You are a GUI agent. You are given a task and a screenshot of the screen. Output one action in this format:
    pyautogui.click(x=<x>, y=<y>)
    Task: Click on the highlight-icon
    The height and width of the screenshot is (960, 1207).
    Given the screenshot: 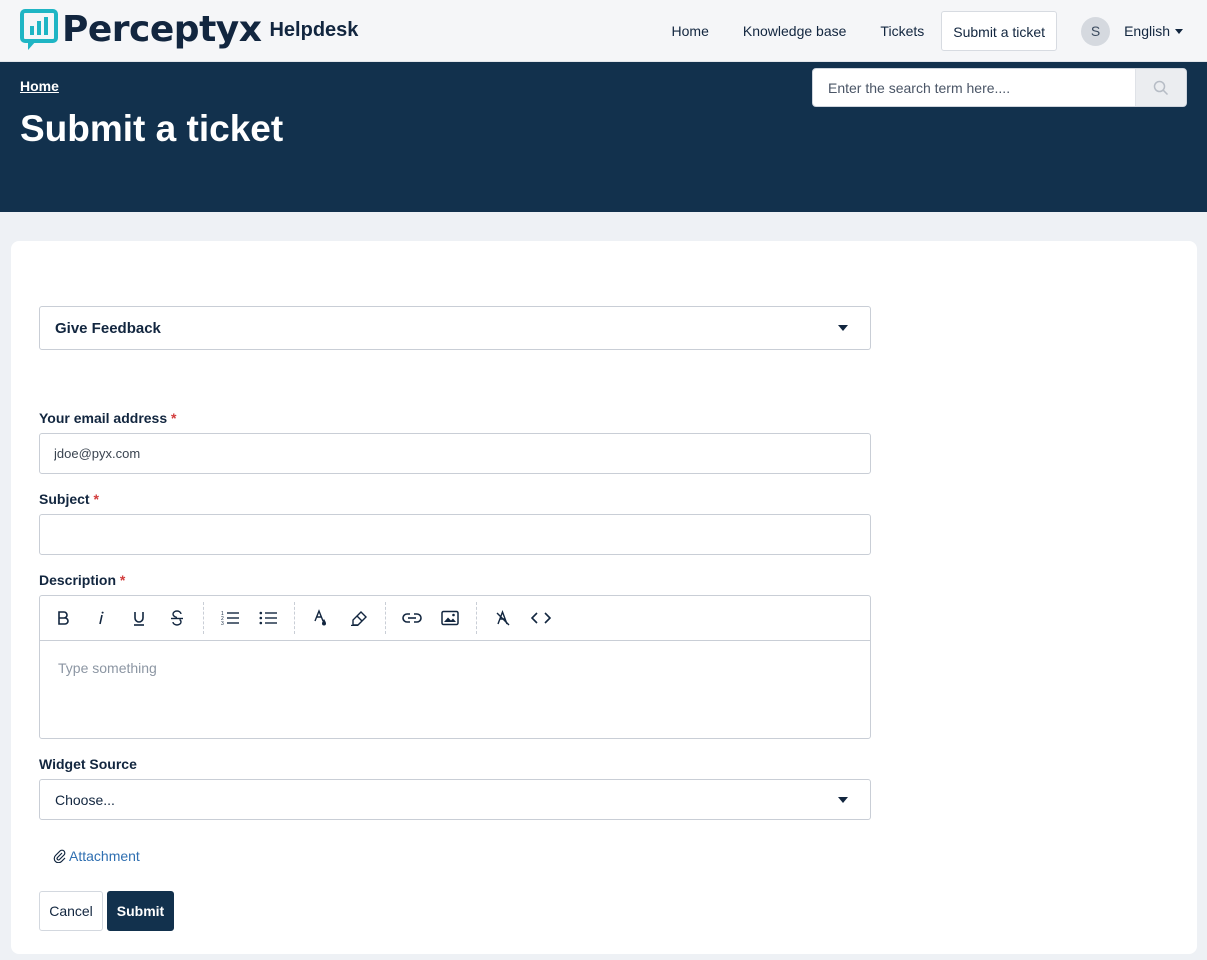 What is the action you would take?
    pyautogui.click(x=359, y=618)
    